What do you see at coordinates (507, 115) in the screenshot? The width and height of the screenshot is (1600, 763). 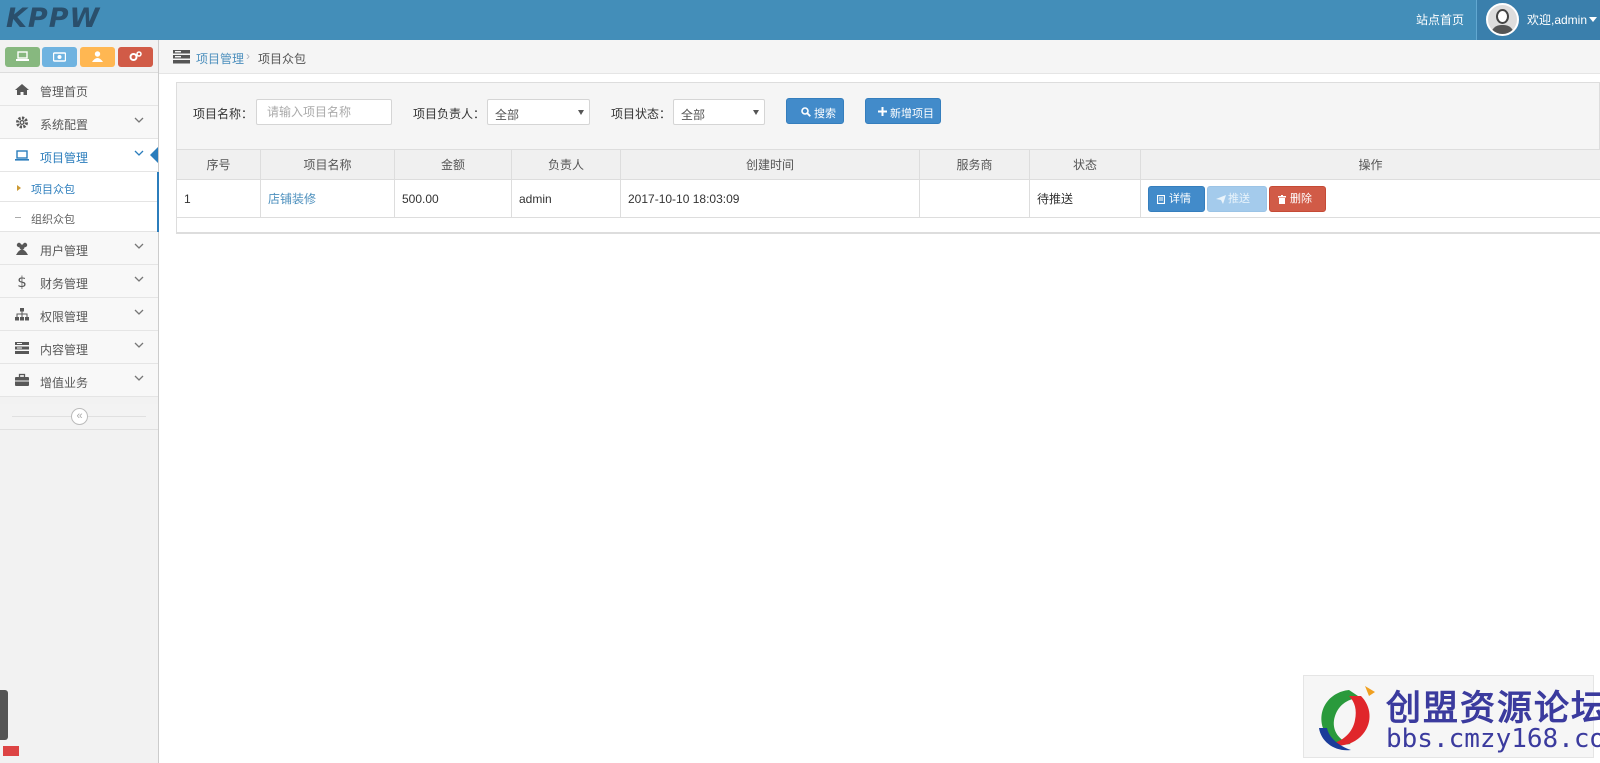 I see `project-owner-value: 全部` at bounding box center [507, 115].